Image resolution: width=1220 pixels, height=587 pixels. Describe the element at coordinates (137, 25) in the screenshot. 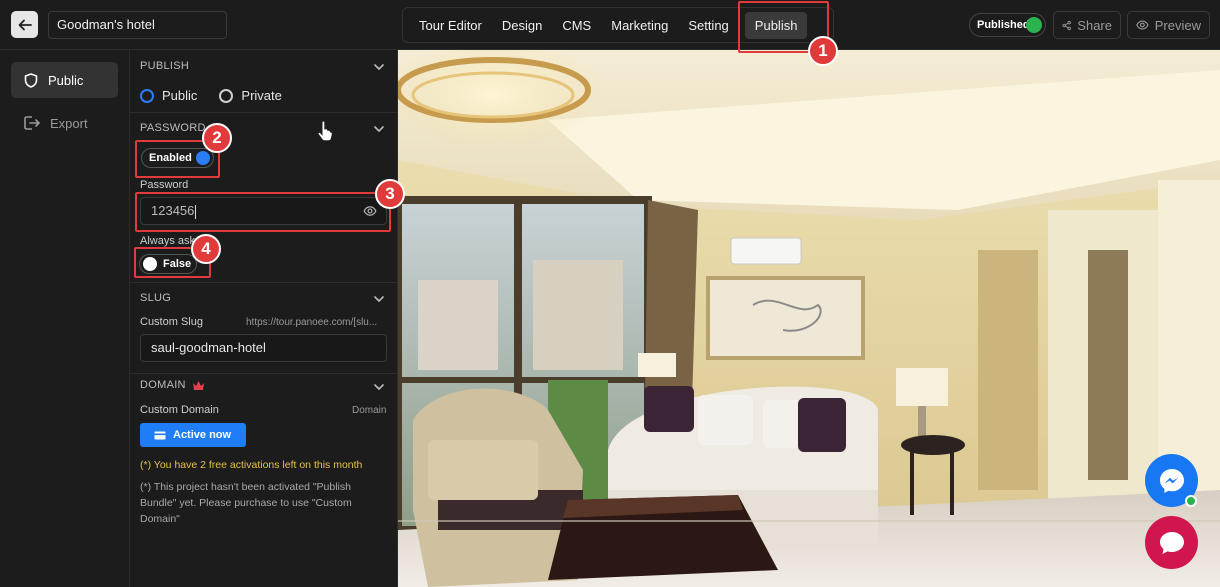

I see `project-title-input: Goodman's hotel` at that location.